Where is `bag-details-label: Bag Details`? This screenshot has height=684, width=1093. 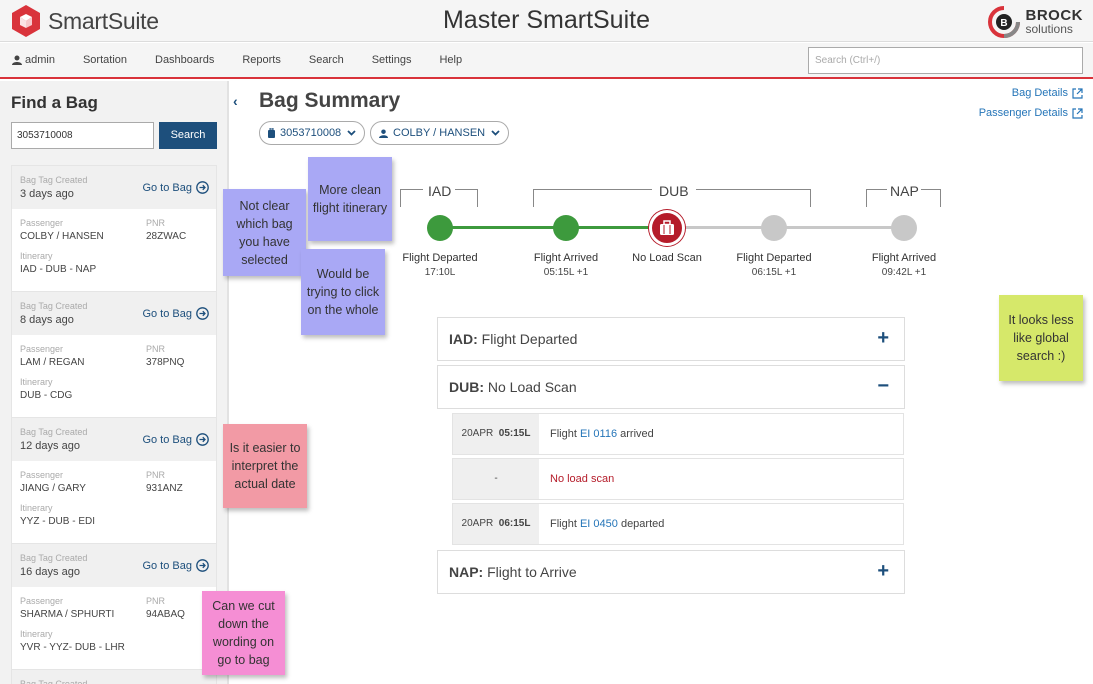
bag-details-label: Bag Details is located at coordinates (1039, 93).